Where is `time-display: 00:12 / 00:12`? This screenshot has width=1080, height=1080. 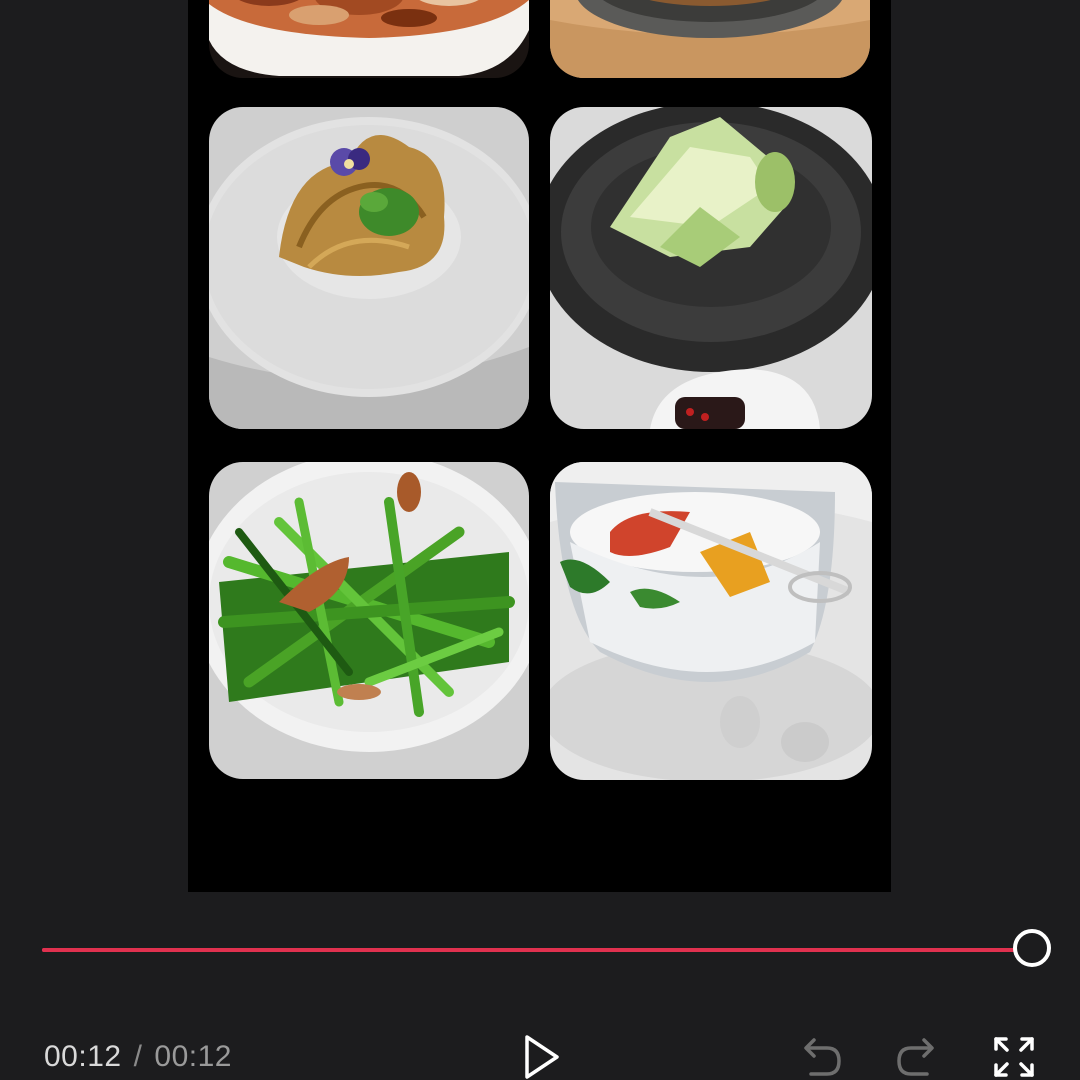
time-display: 00:12 / 00:12 is located at coordinates (138, 1057).